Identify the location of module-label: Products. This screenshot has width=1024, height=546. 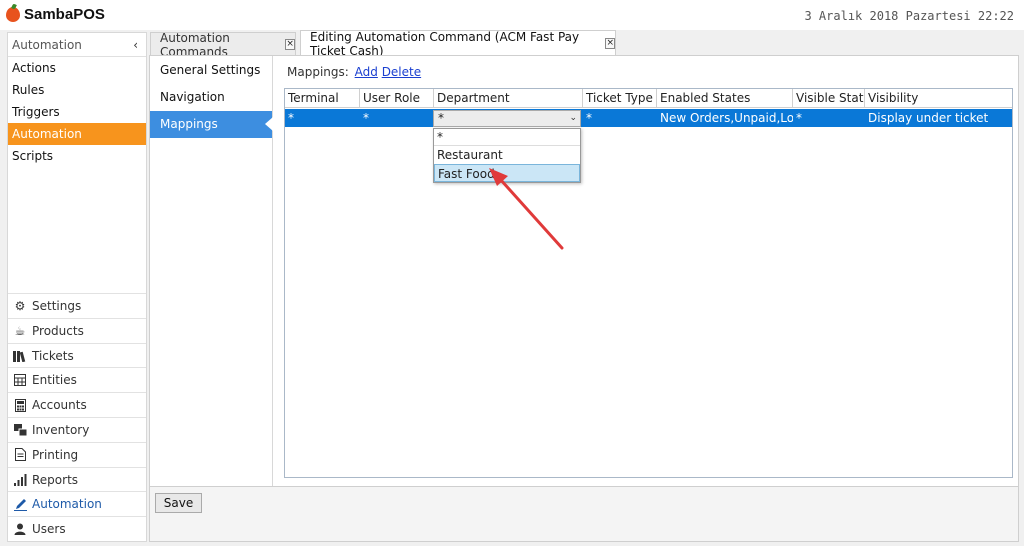
(58, 330).